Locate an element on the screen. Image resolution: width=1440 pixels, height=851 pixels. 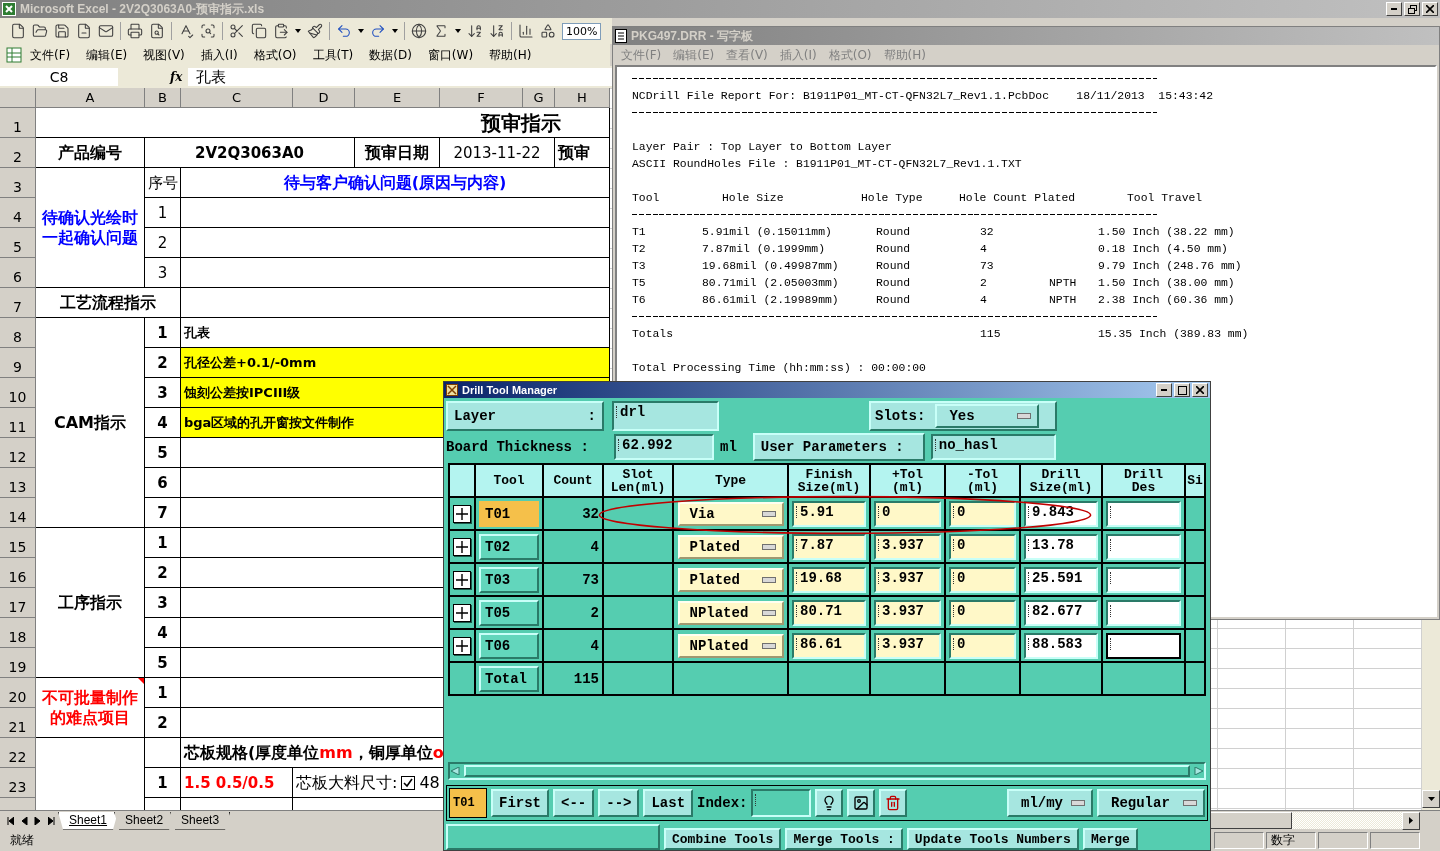
image-button is located at coordinates (861, 803).